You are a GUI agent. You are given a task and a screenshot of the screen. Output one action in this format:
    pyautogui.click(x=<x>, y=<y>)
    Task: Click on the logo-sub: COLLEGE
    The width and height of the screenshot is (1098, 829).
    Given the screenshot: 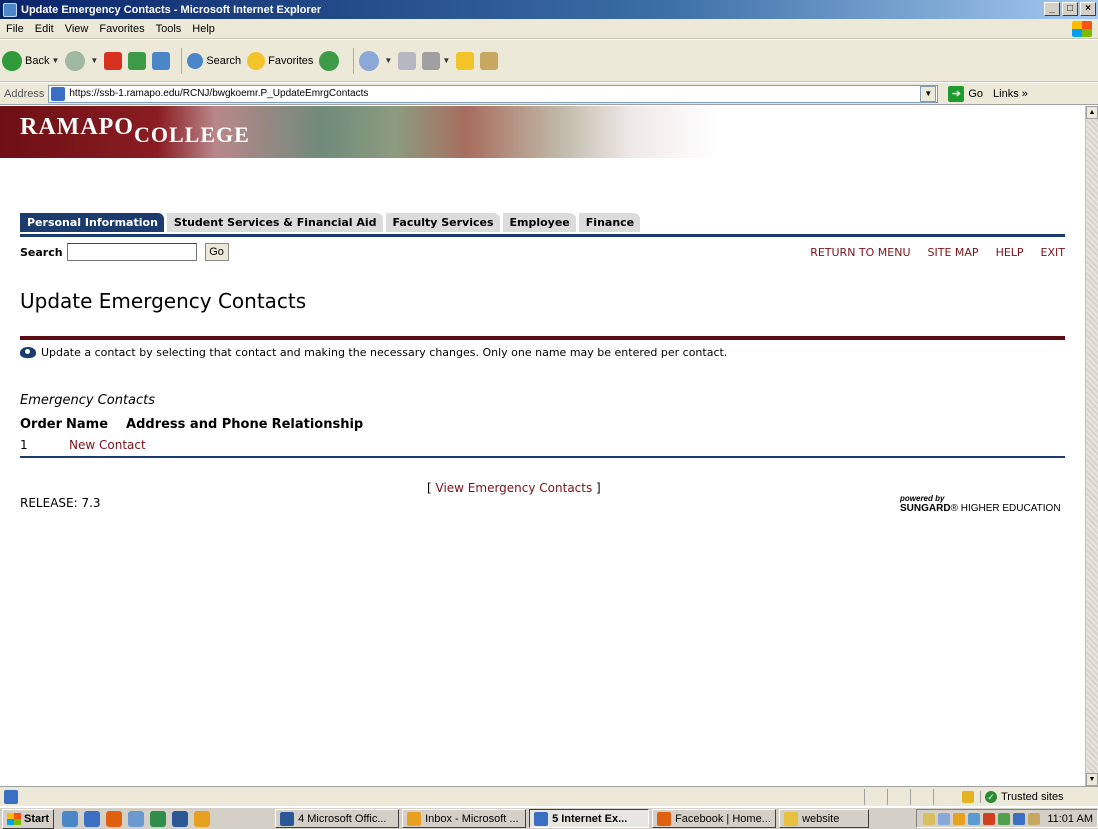 What is the action you would take?
    pyautogui.click(x=191, y=134)
    